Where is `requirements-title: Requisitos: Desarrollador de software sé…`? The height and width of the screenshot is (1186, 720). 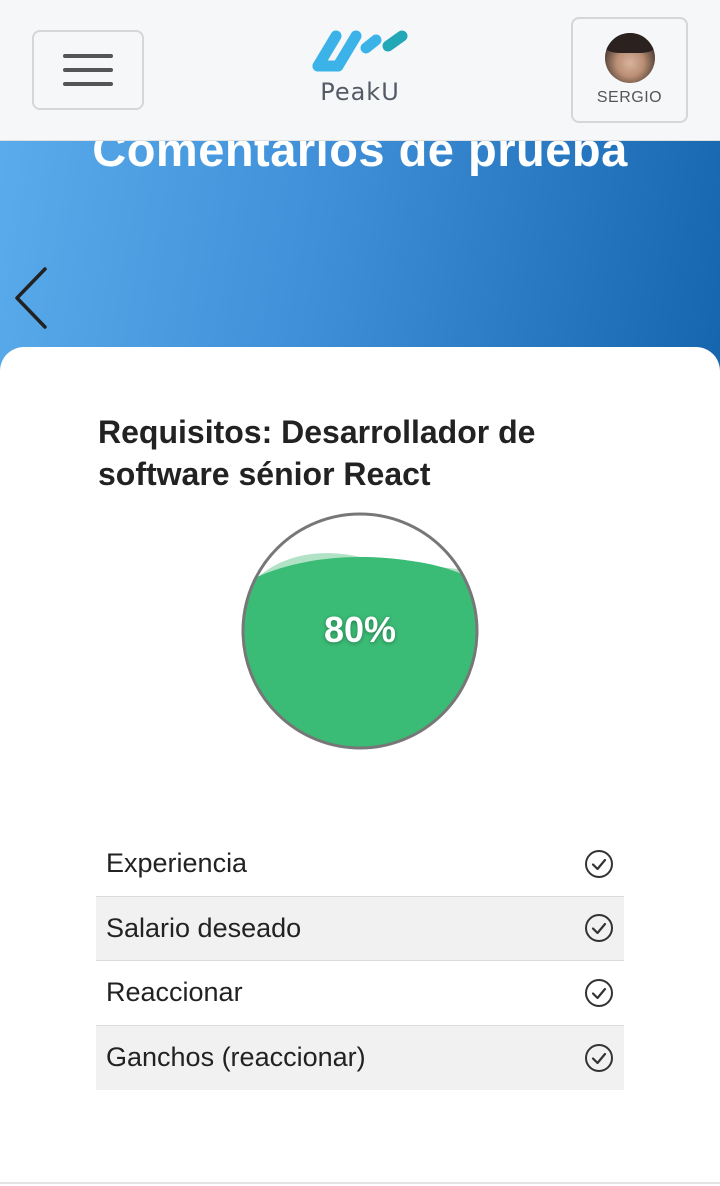 requirements-title: Requisitos: Desarrollador de software sé… is located at coordinates (317, 453).